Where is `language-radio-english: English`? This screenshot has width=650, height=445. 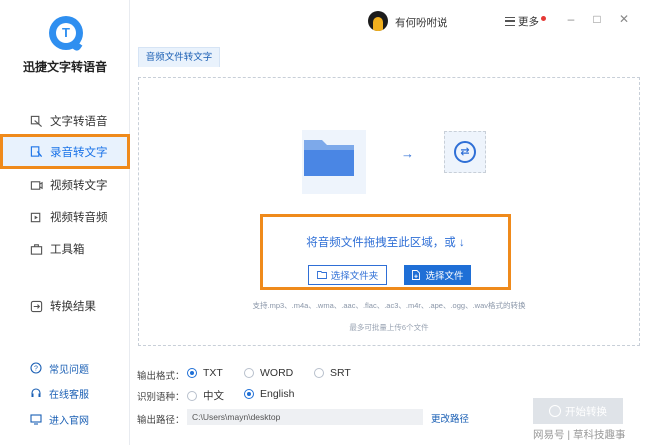 language-radio-english: English is located at coordinates (269, 394).